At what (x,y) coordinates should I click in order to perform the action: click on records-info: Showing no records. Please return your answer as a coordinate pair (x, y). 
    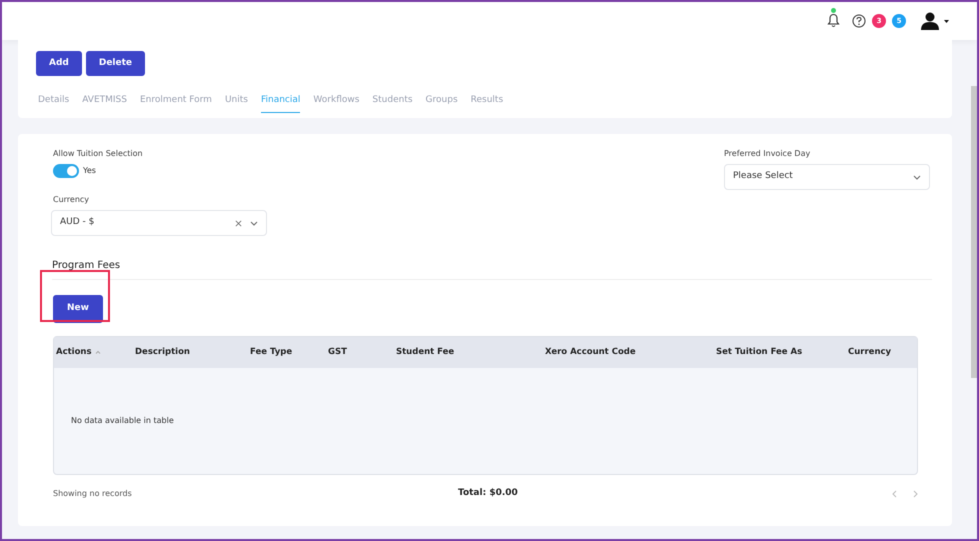
    Looking at the image, I should click on (93, 494).